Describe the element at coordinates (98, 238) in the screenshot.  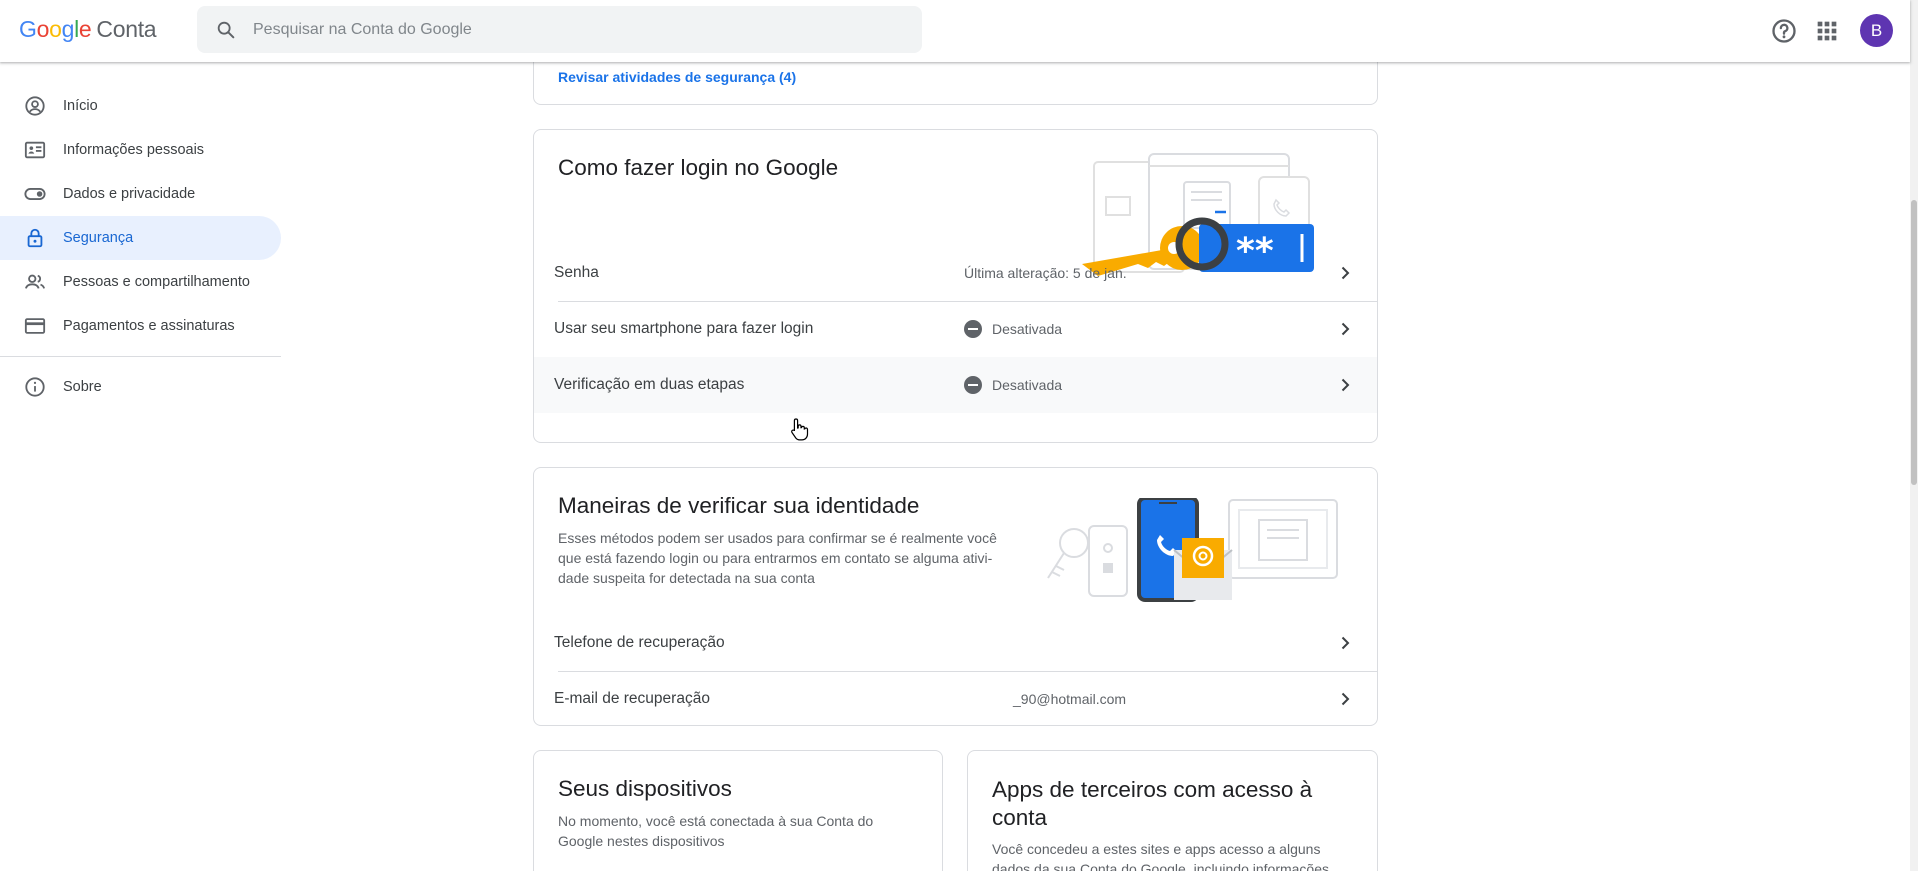
I see `sidebar-item-label: Segurança` at that location.